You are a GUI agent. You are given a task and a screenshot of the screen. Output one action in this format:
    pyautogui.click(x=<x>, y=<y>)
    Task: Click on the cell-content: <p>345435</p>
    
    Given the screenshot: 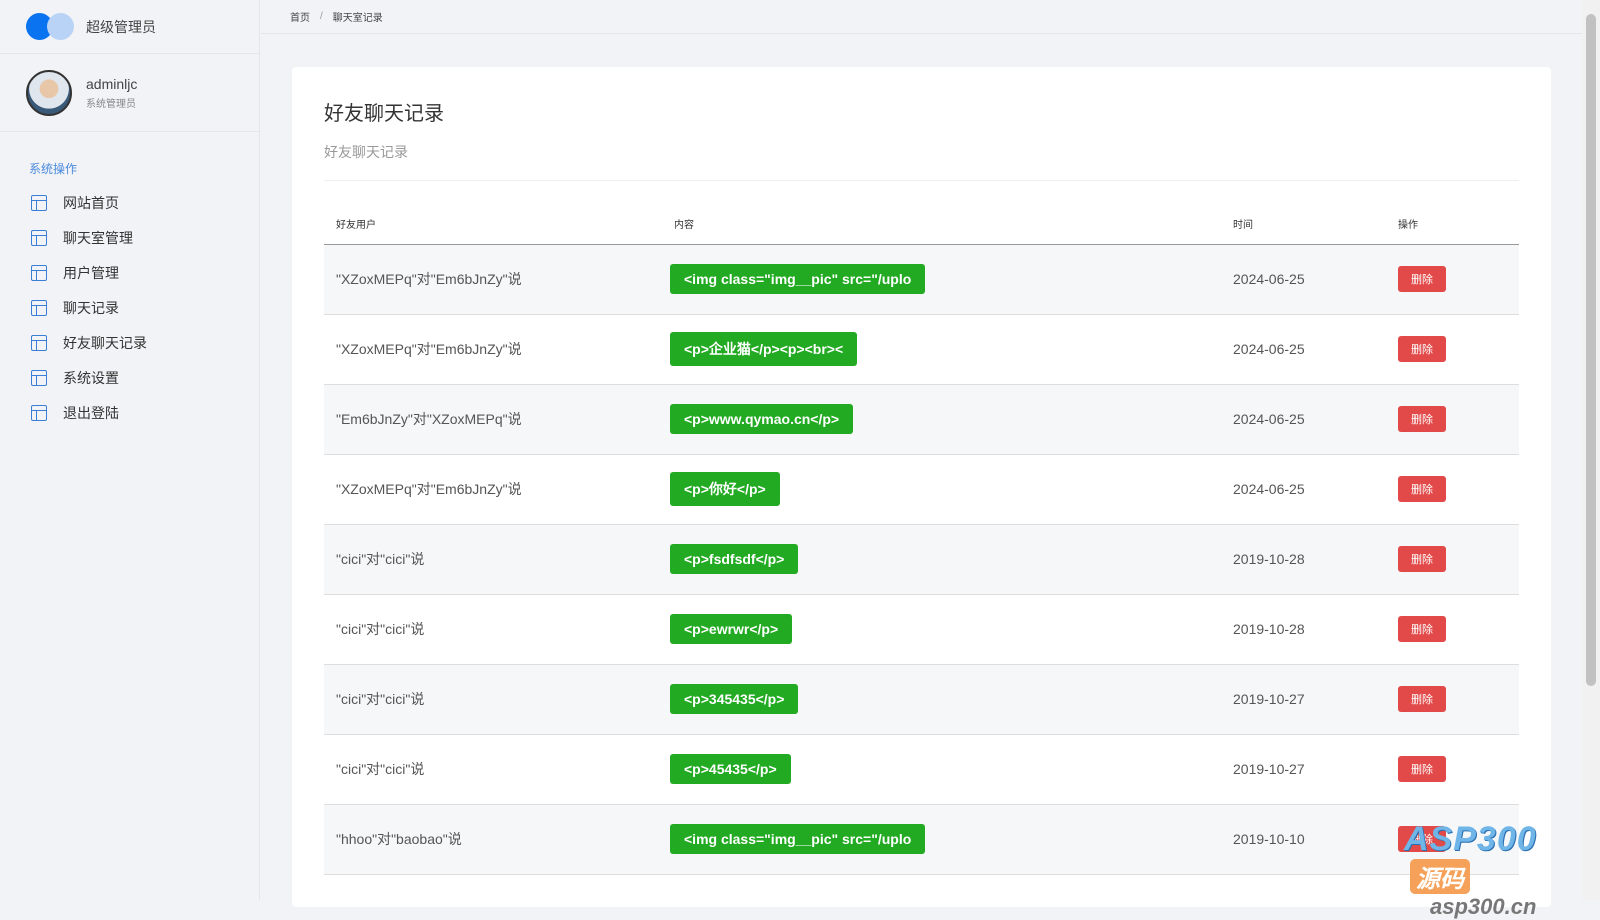 What is the action you would take?
    pyautogui.click(x=941, y=699)
    